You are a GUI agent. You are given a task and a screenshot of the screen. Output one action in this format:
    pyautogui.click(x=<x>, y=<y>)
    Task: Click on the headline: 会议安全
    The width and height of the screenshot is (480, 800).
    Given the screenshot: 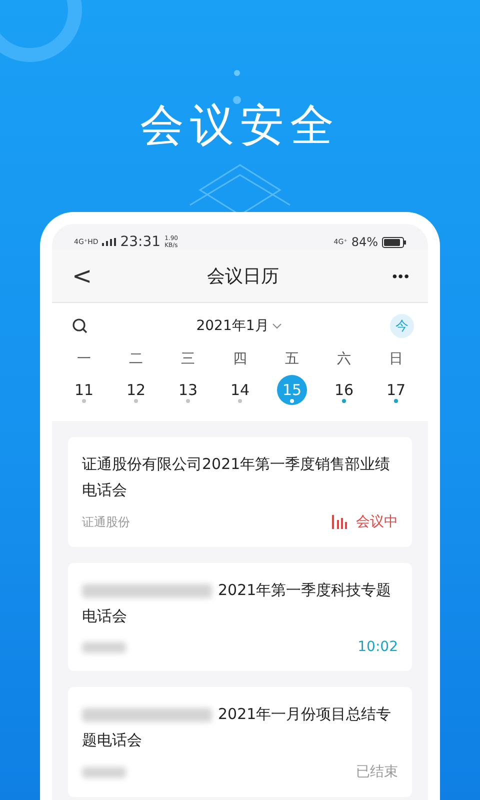 What is the action you would take?
    pyautogui.click(x=240, y=126)
    